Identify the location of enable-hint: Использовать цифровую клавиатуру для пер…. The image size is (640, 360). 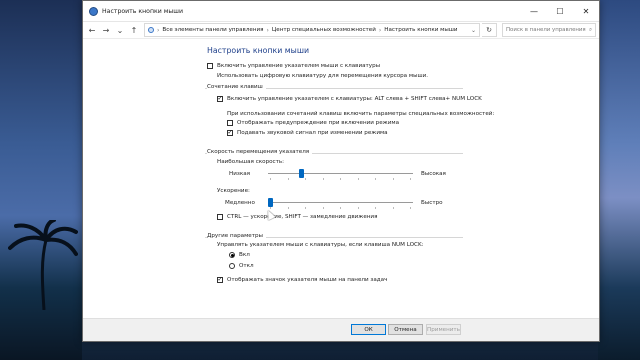
(323, 76).